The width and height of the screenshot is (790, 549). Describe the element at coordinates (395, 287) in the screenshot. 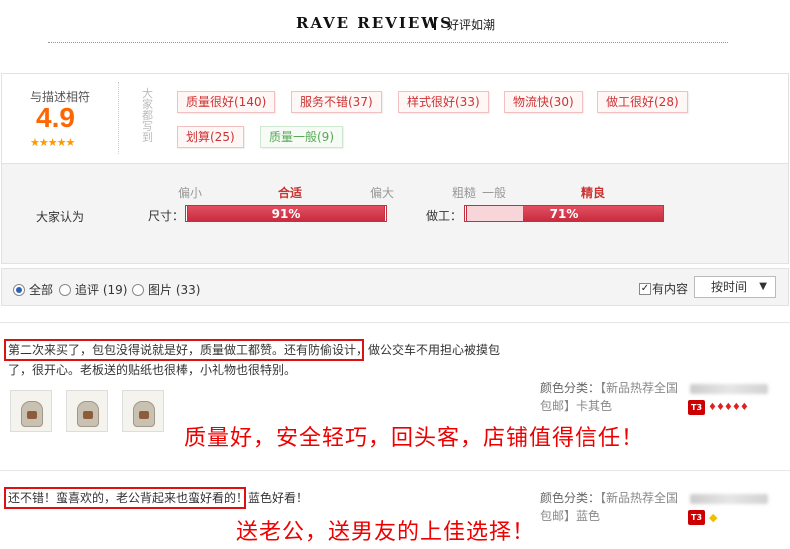

I see `review-filter-bar: 全部 追评 (19) 图片 (33) ✓ 有内容 按时间 ▼` at that location.